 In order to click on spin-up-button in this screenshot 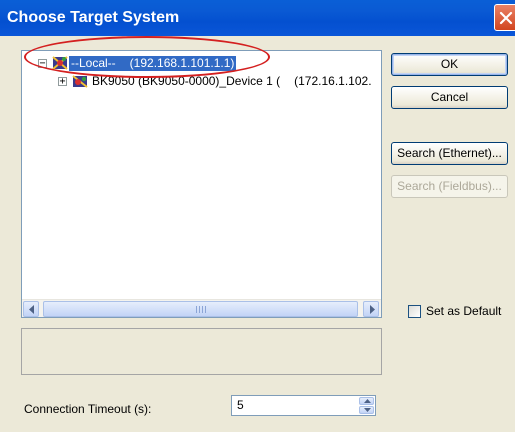, I will do `click(366, 401)`.